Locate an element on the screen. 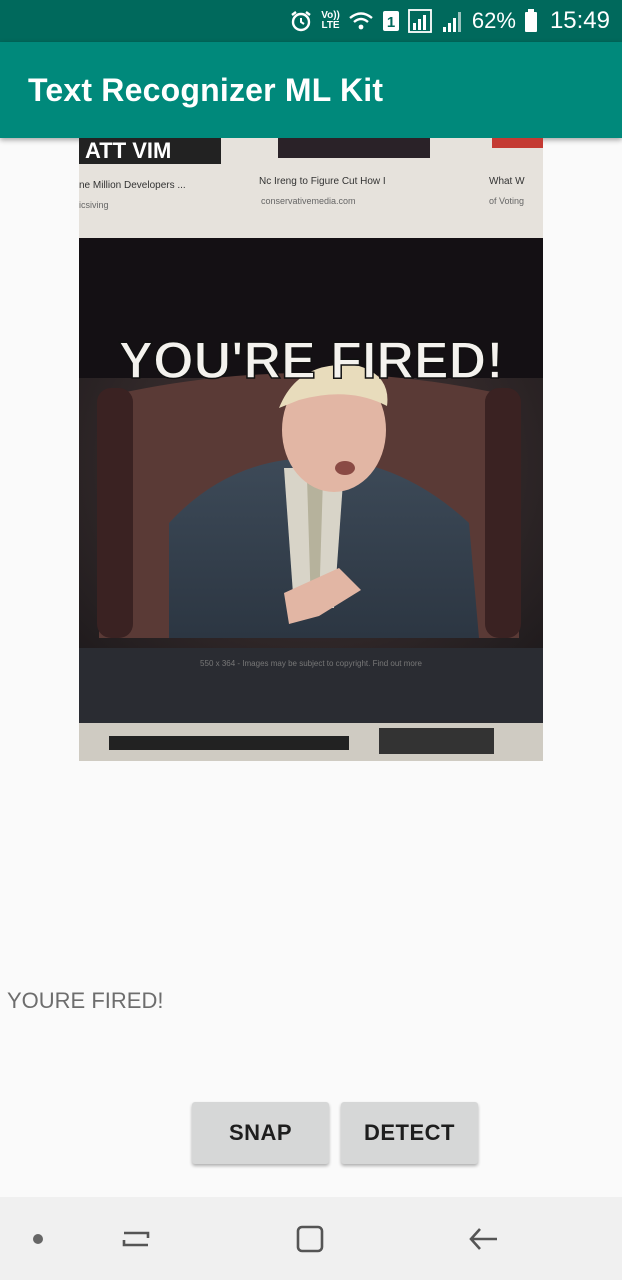  snap-button: SNAP is located at coordinates (260, 1133).